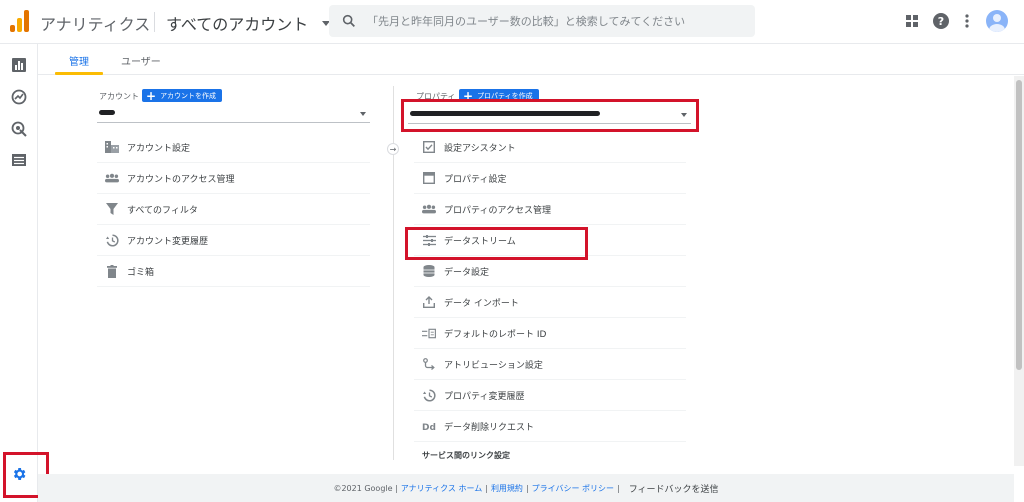  What do you see at coordinates (429, 178) in the screenshot?
I see `property-icon` at bounding box center [429, 178].